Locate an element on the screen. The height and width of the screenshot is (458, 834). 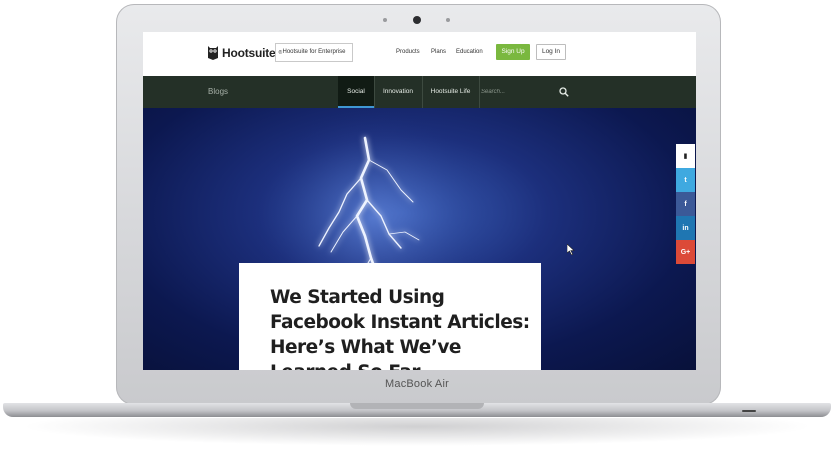
tab-hootsuite-life: Hootsuite Life is located at coordinates (450, 92).